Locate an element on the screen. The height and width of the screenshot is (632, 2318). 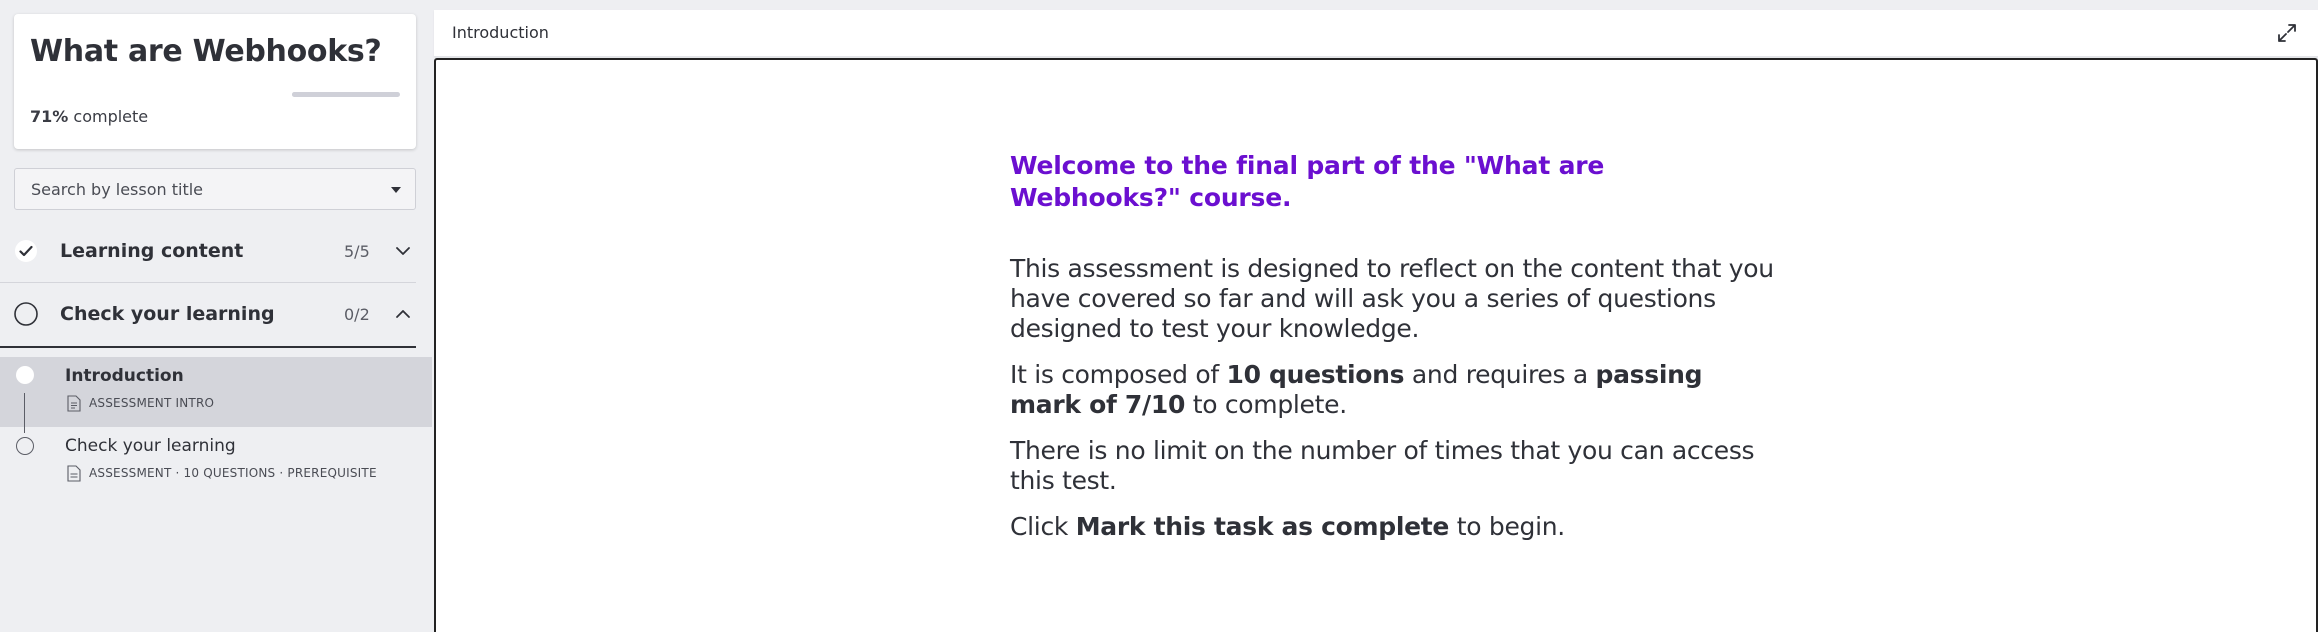
progress-bar is located at coordinates (346, 94).